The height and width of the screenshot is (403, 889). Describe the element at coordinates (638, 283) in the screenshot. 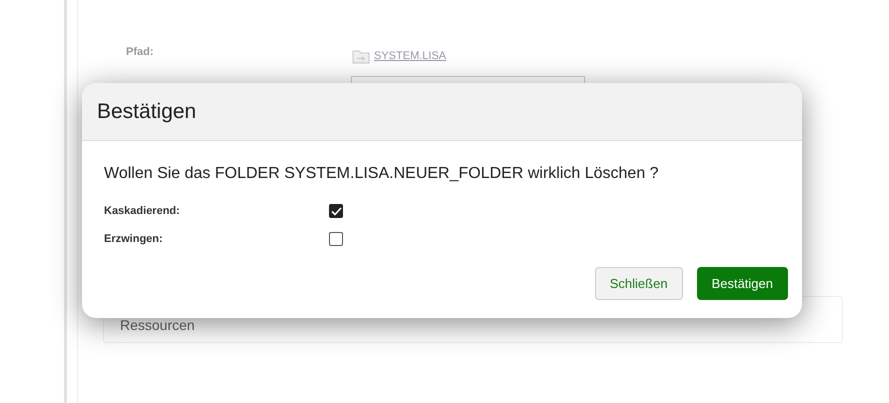

I see `close-button: Schließen` at that location.